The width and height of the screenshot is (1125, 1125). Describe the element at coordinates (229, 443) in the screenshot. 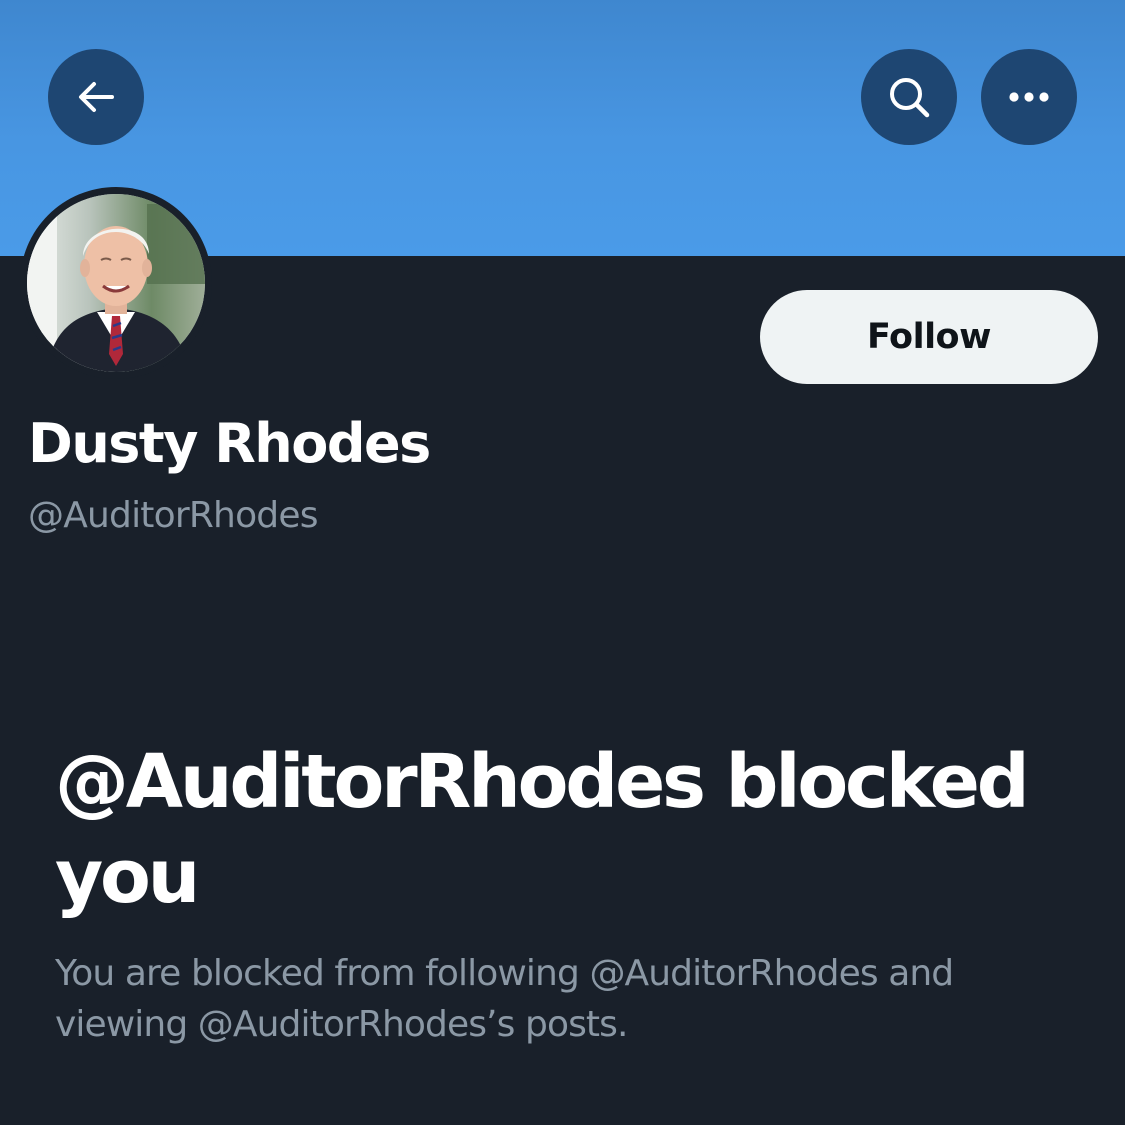

I see `display-name: Dusty Rhodes` at that location.